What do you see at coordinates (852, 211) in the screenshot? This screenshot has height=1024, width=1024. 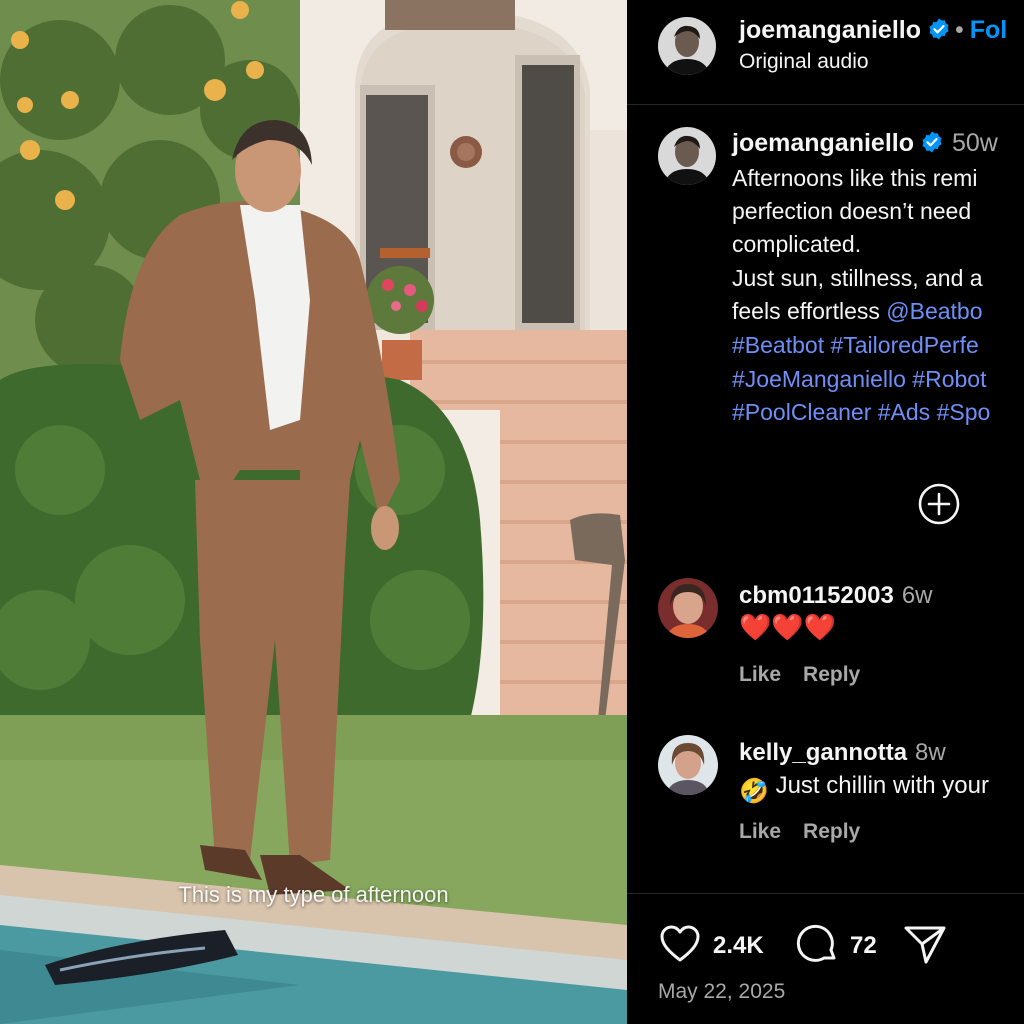 I see `caption-line: perfection doesn’t need` at bounding box center [852, 211].